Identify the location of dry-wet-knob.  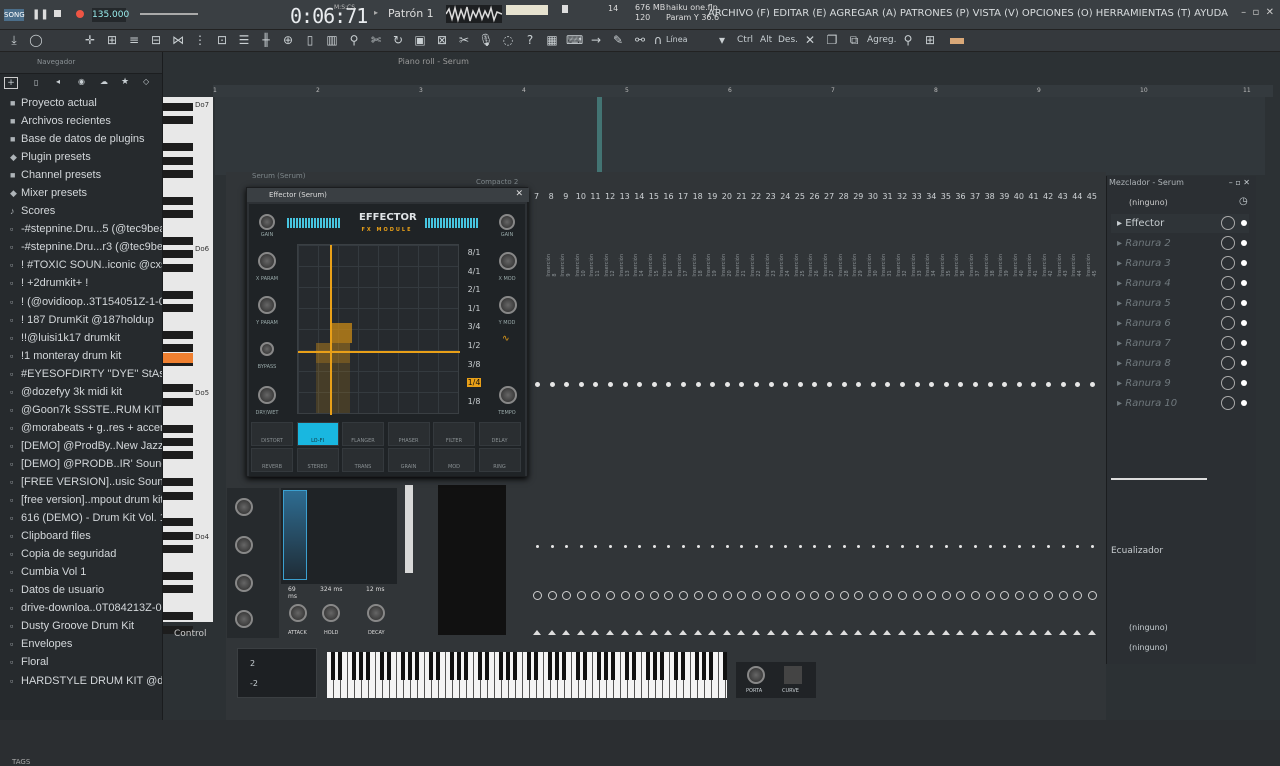
(267, 395).